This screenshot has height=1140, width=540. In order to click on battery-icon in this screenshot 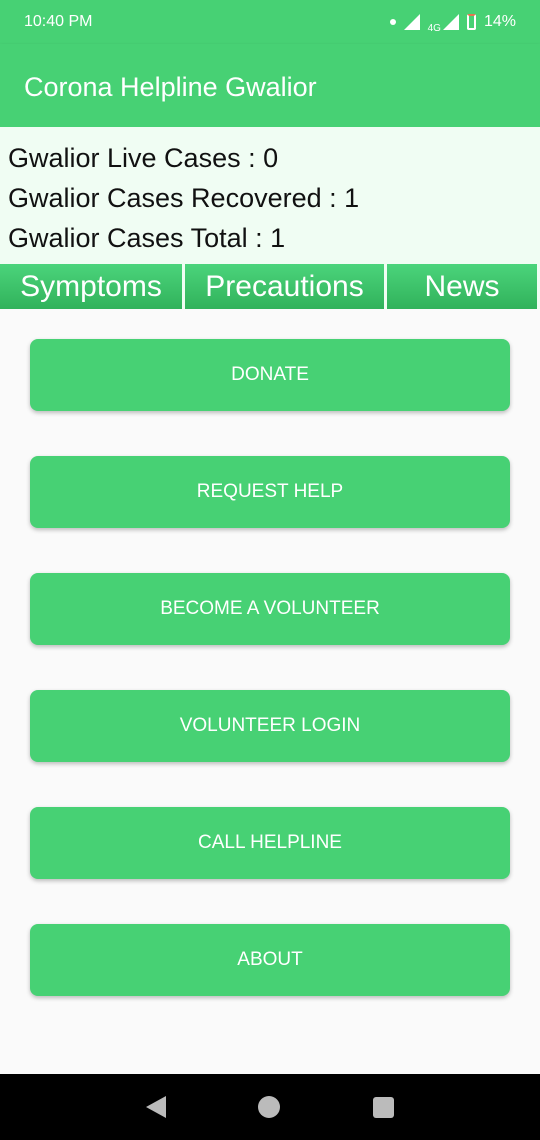, I will do `click(471, 22)`.